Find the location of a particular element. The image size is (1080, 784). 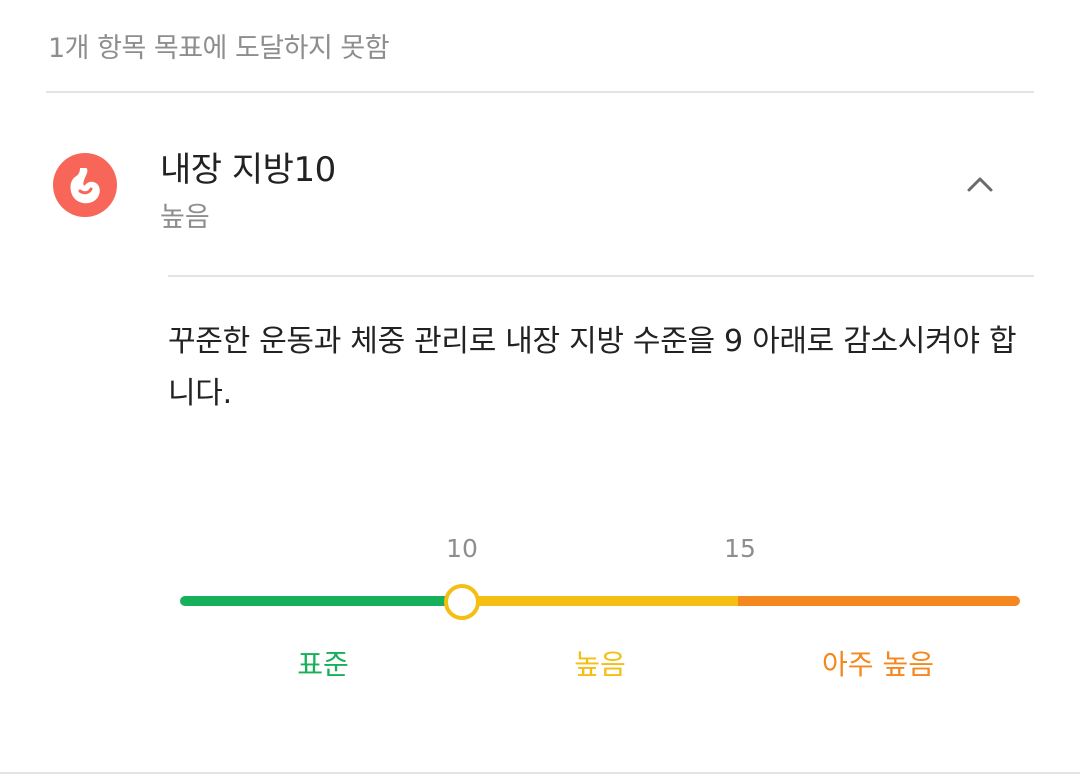

zone-label-very-high: 아주 높음 is located at coordinates (878, 664).